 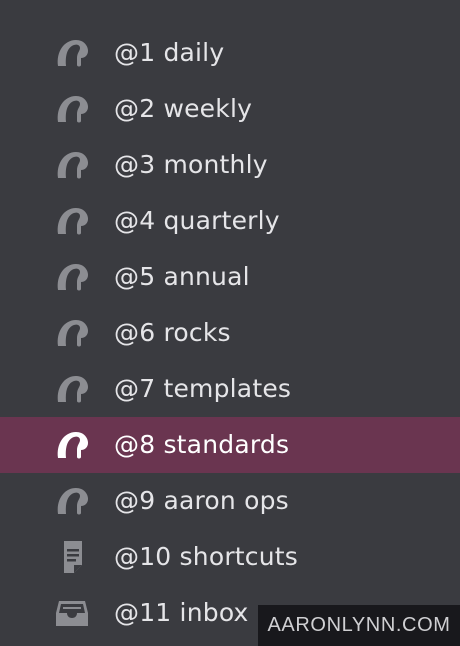 I want to click on sidebar-item-shortcuts: @10 shortcuts, so click(x=230, y=557).